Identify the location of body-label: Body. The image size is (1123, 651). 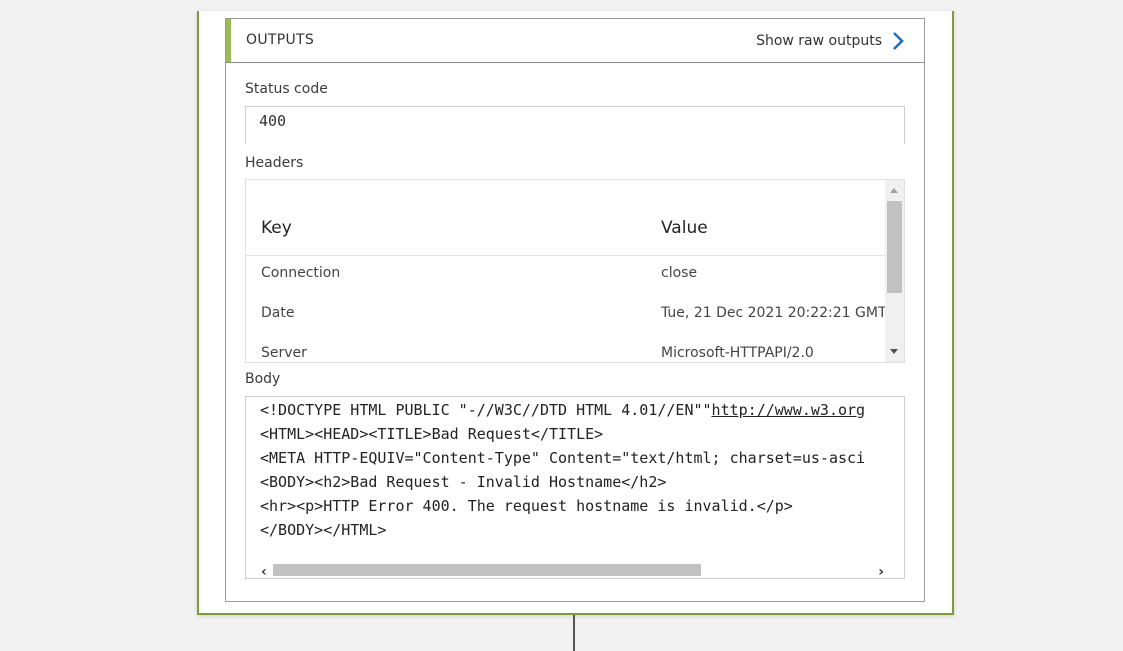
(263, 379).